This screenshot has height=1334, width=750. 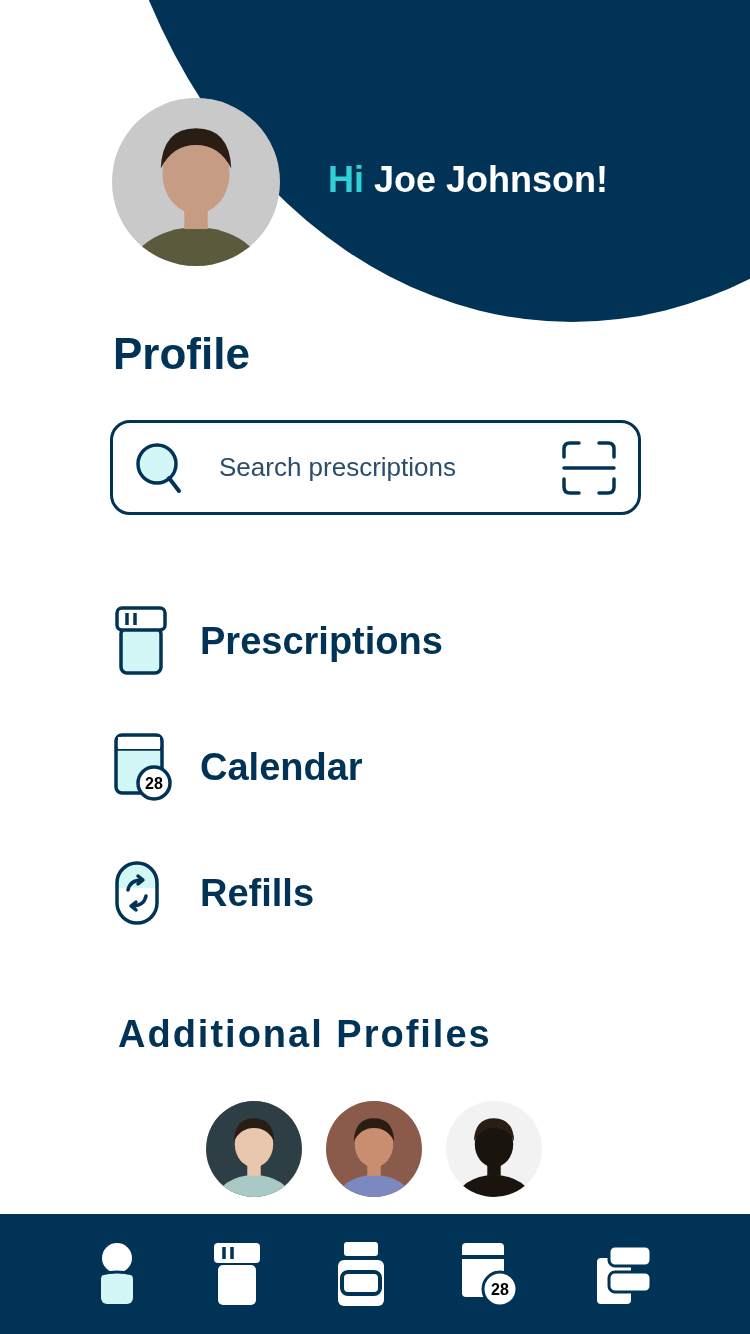 What do you see at coordinates (390, 467) in the screenshot?
I see `search-input: Search prescriptions` at bounding box center [390, 467].